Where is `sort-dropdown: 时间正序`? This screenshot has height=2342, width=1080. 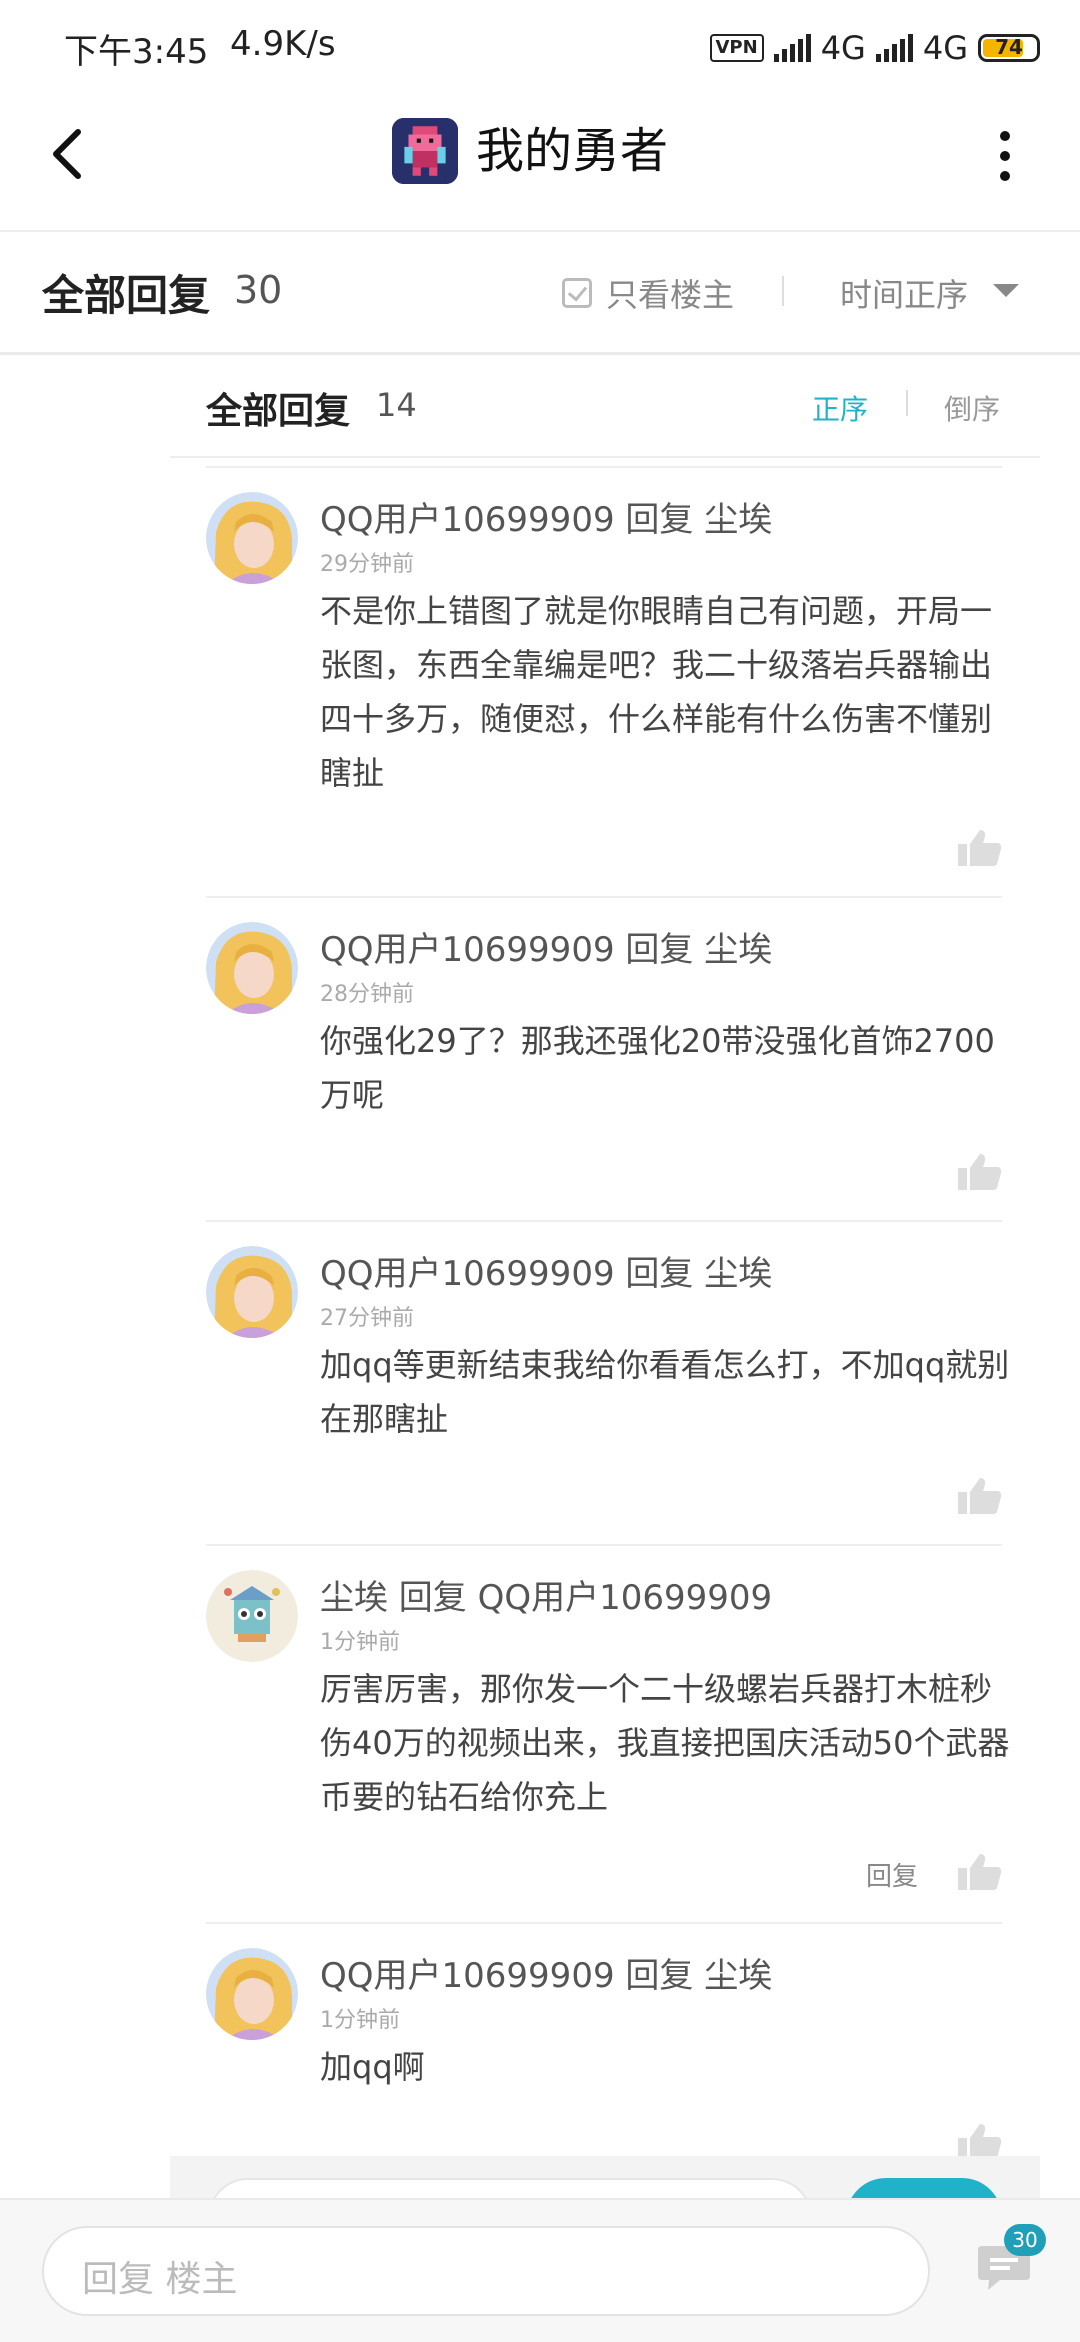
sort-dropdown: 时间正序 is located at coordinates (904, 293).